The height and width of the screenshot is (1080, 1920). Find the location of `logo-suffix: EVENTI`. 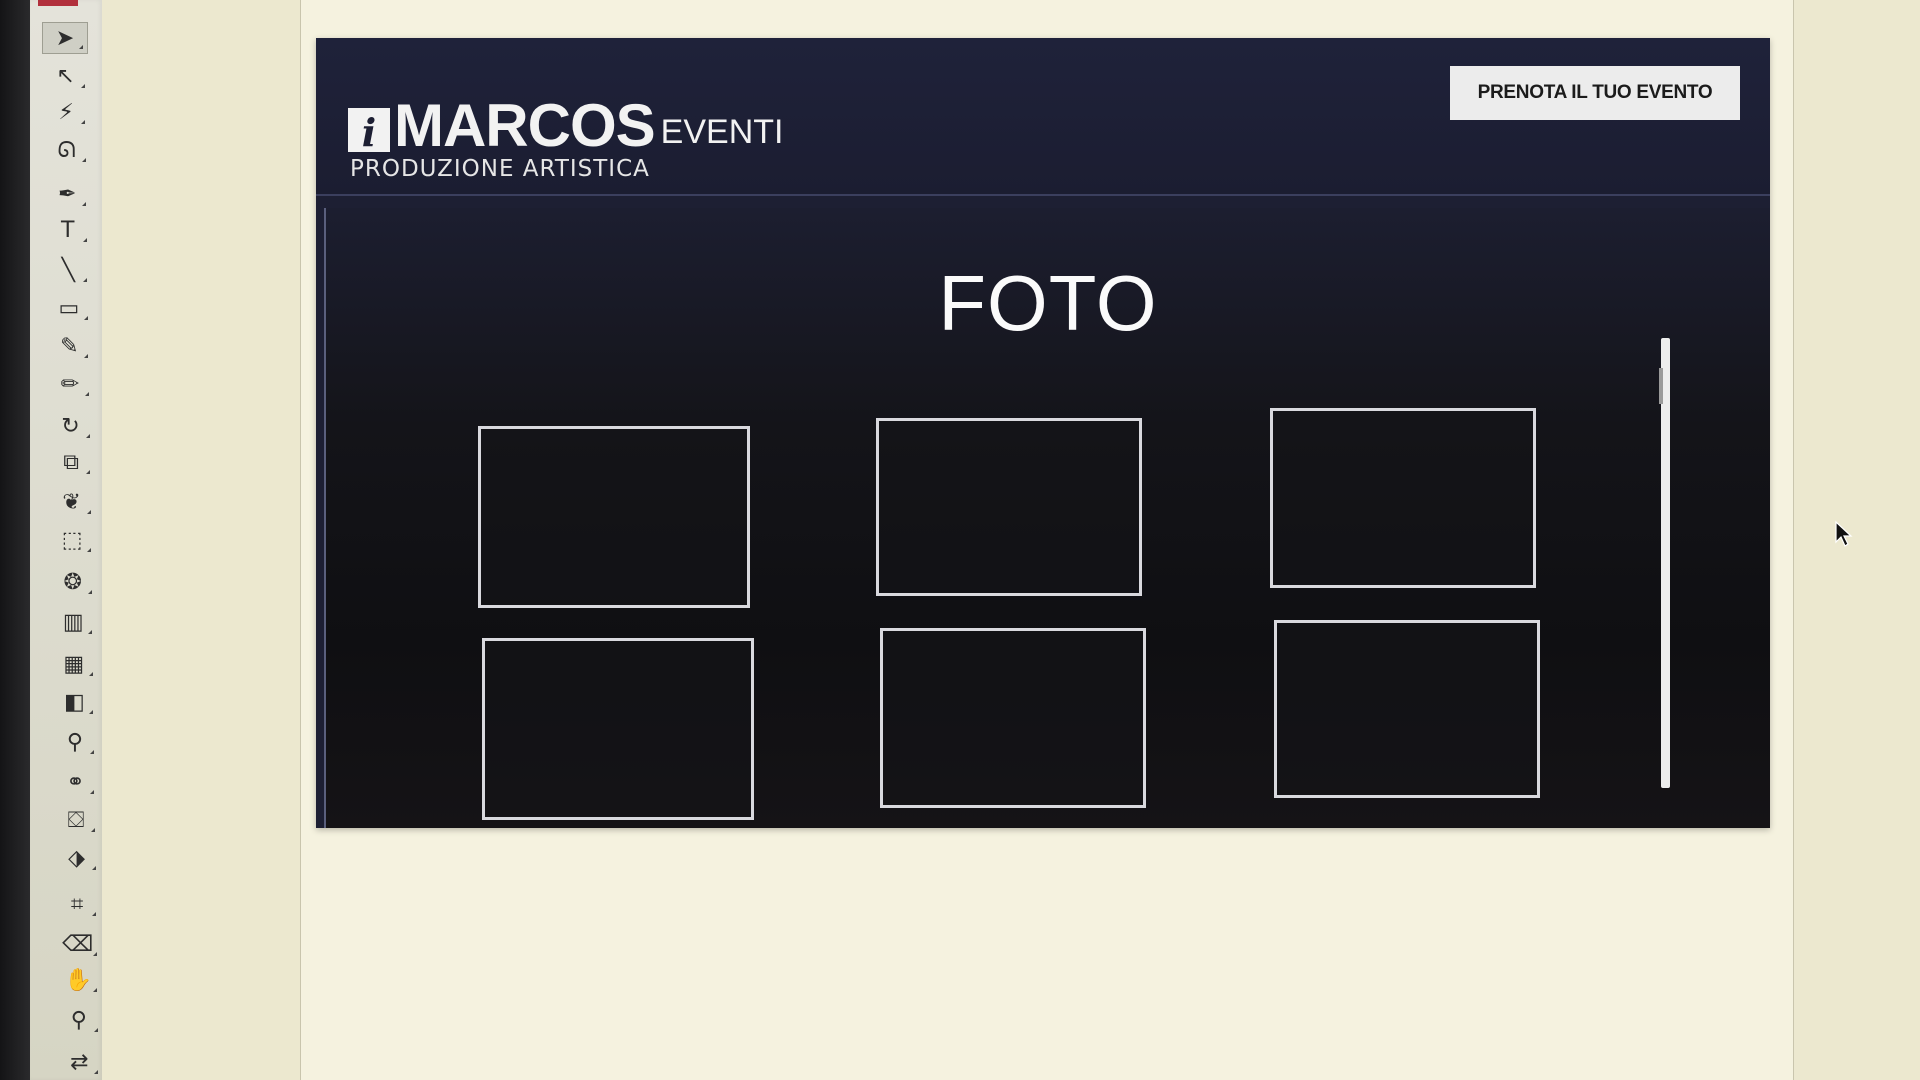

logo-suffix: EVENTI is located at coordinates (722, 132).